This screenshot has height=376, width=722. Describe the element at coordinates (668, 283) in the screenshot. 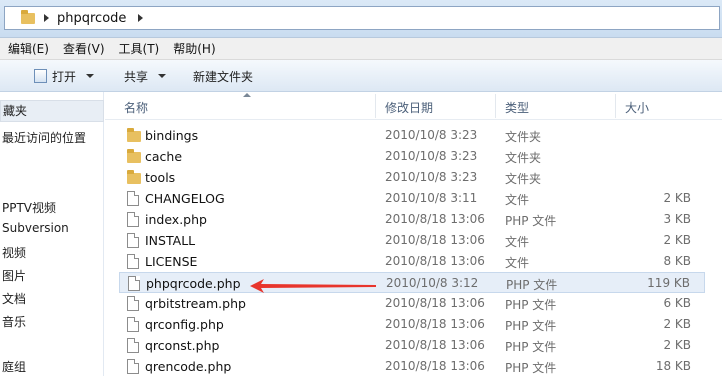

I see `file-size: 119 KB` at that location.